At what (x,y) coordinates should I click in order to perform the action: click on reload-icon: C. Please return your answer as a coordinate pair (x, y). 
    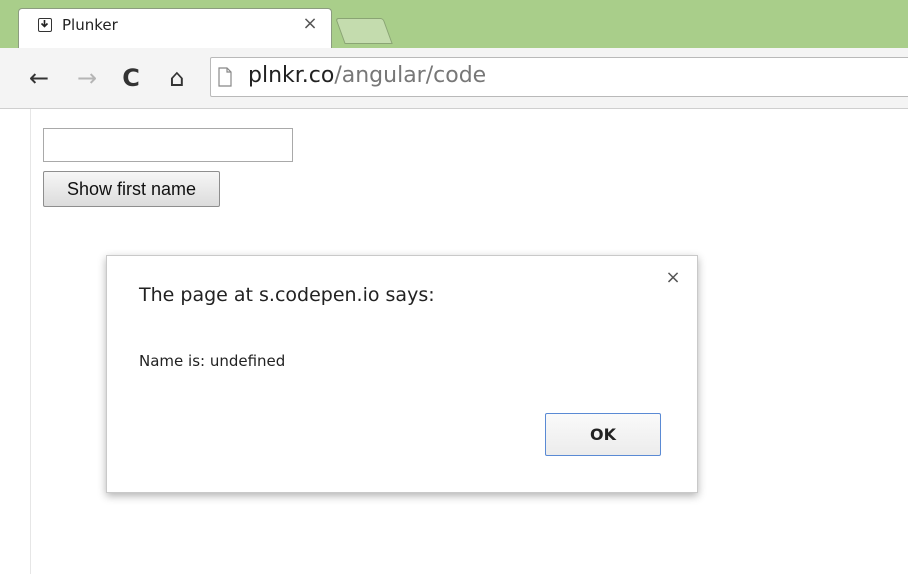
    Looking at the image, I should click on (131, 78).